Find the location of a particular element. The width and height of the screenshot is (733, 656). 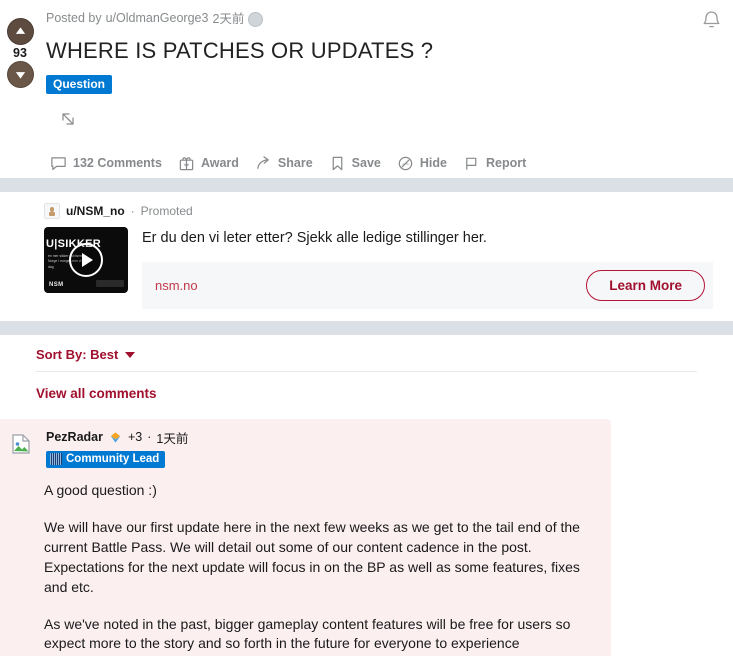

post-hide-label: Hide is located at coordinates (433, 163).